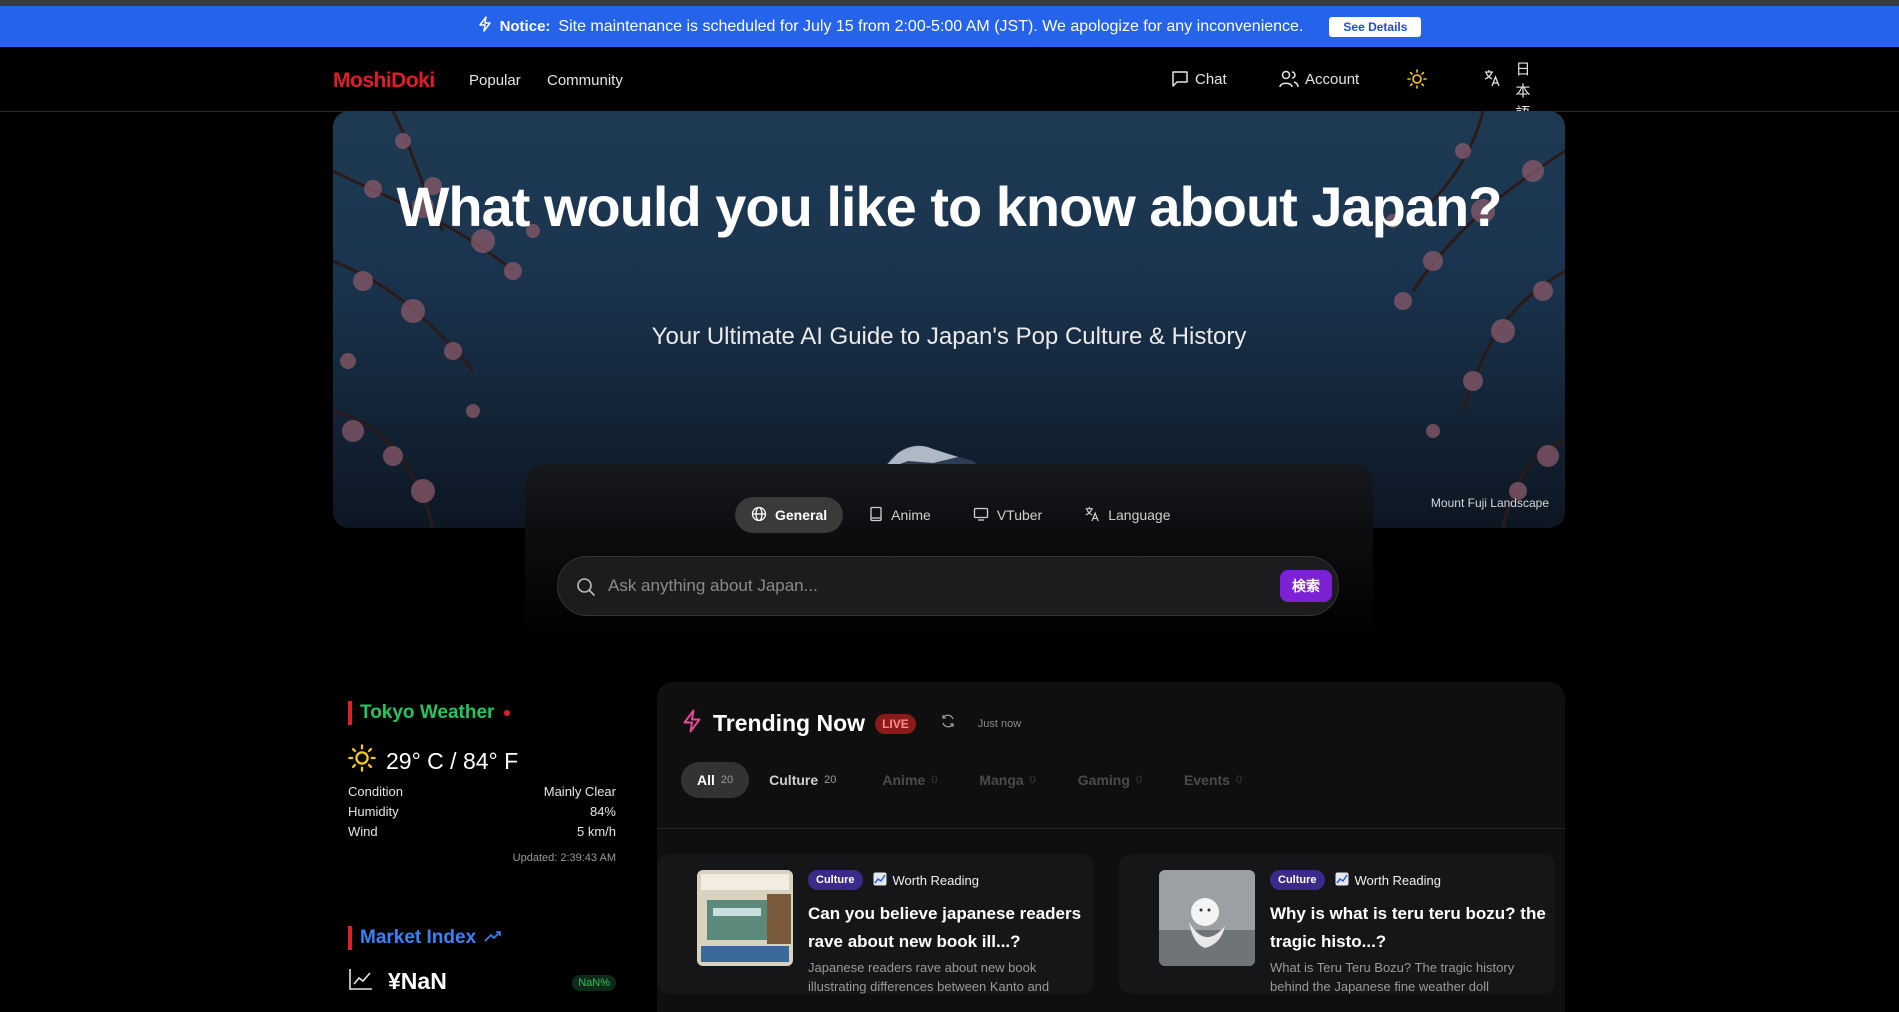 Image resolution: width=1899 pixels, height=1012 pixels. Describe the element at coordinates (495, 80) in the screenshot. I see `nav-link-popular: Popular` at that location.